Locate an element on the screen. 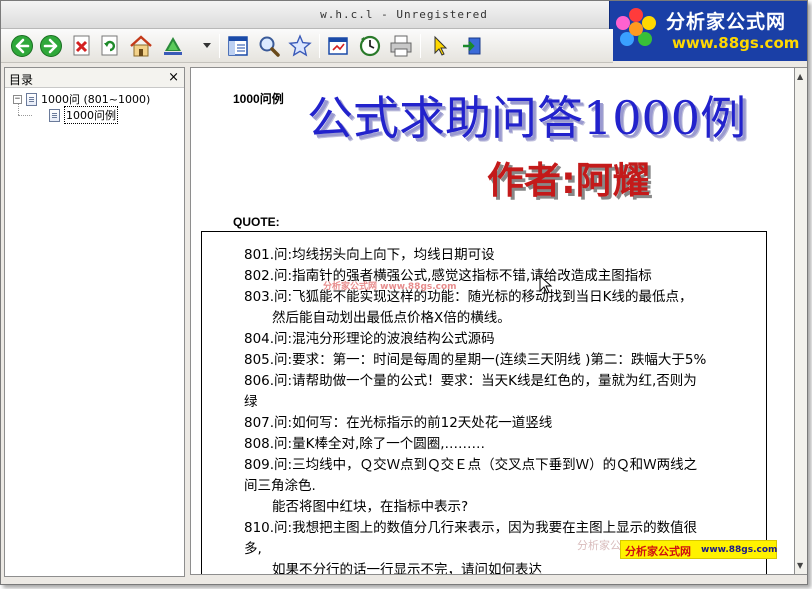 This screenshot has height=589, width=812. qa-line: 多, is located at coordinates (253, 549).